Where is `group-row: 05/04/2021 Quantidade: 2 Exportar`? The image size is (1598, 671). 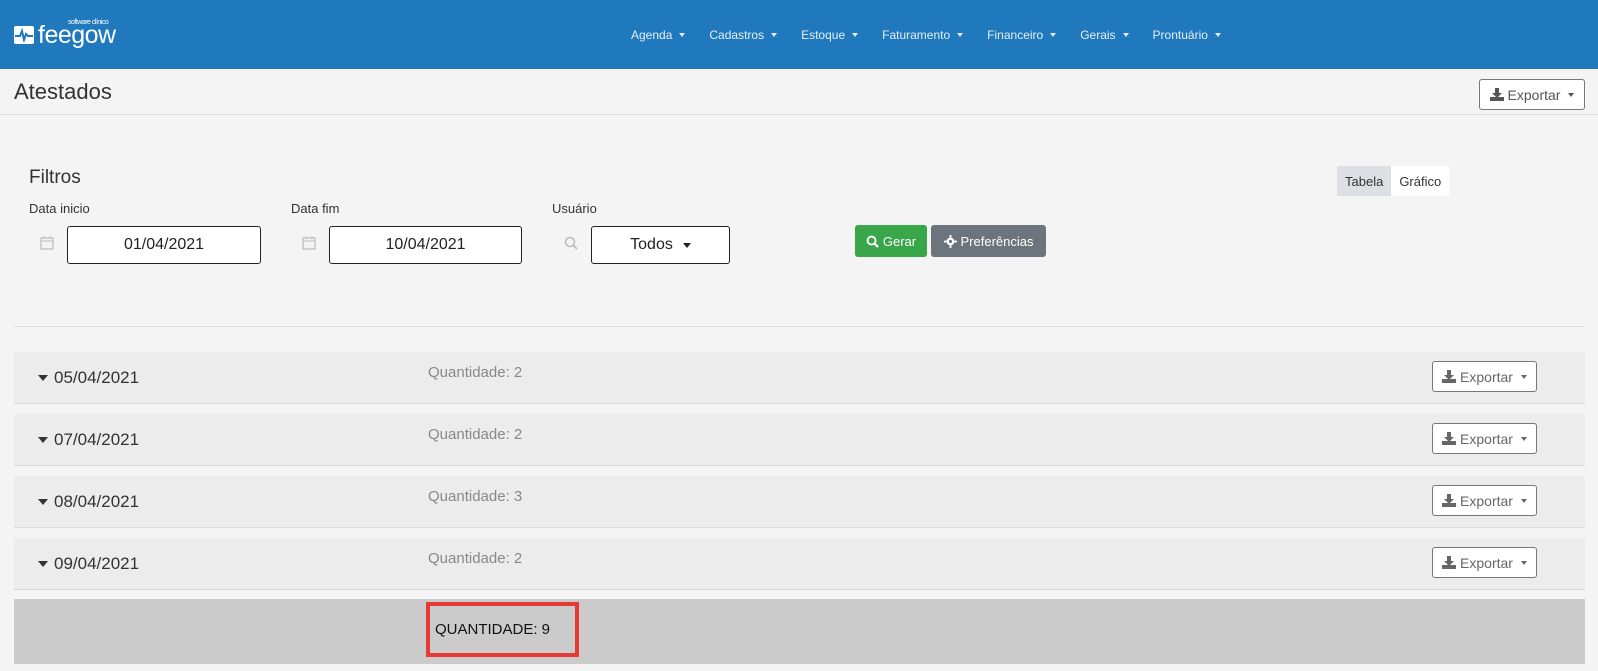
group-row: 05/04/2021 Quantidade: 2 Exportar is located at coordinates (799, 378).